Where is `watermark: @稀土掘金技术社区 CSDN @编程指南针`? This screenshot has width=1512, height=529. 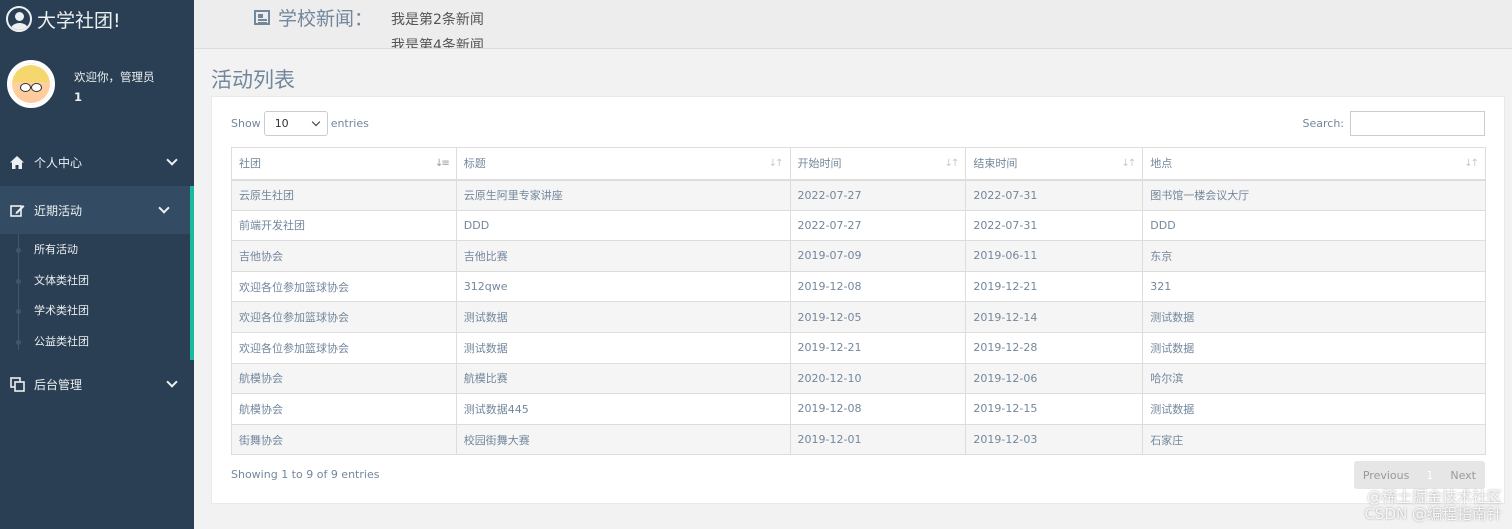 watermark: @稀土掘金技术社区 CSDN @编程指南针 is located at coordinates (1433, 505).